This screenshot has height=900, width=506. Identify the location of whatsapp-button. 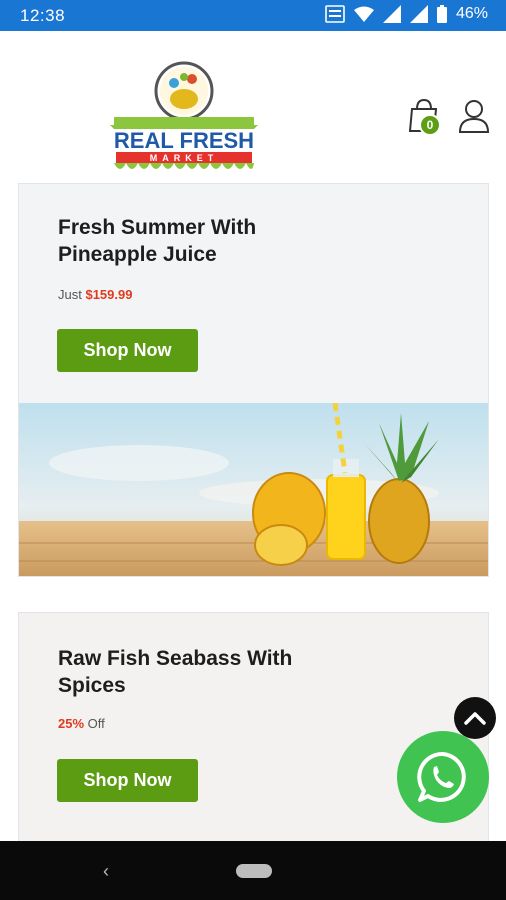
(443, 777).